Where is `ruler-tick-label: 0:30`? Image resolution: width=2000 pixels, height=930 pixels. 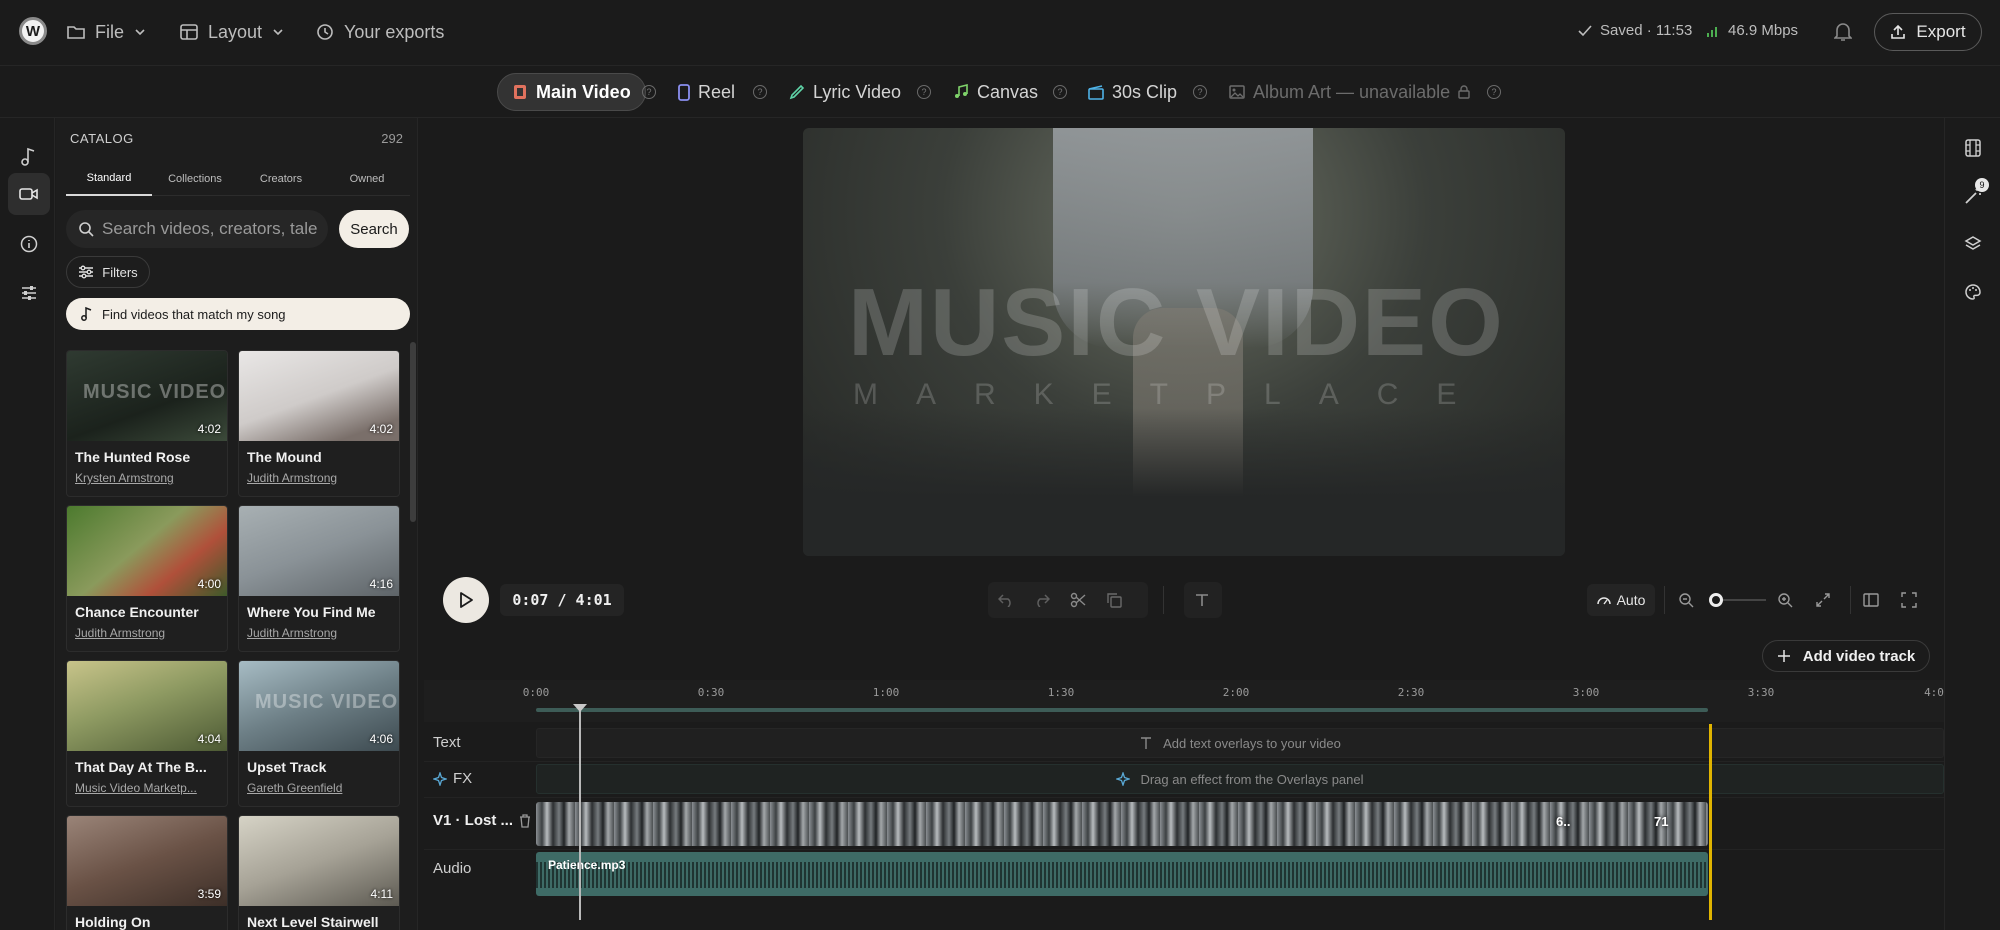 ruler-tick-label: 0:30 is located at coordinates (711, 692).